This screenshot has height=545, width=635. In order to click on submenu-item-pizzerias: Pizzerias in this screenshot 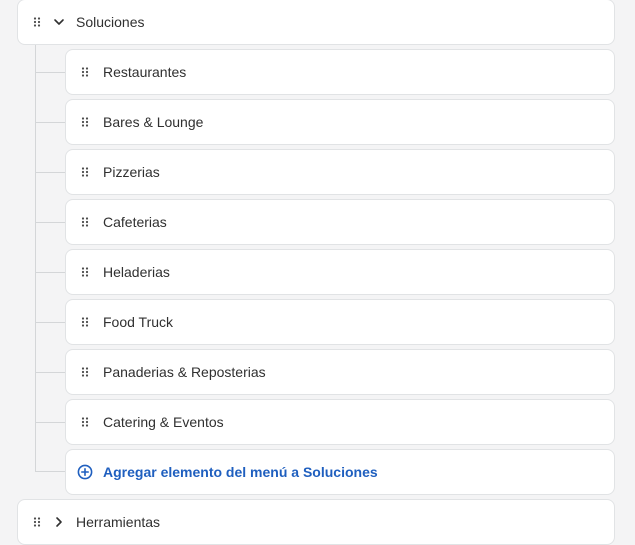, I will do `click(340, 172)`.